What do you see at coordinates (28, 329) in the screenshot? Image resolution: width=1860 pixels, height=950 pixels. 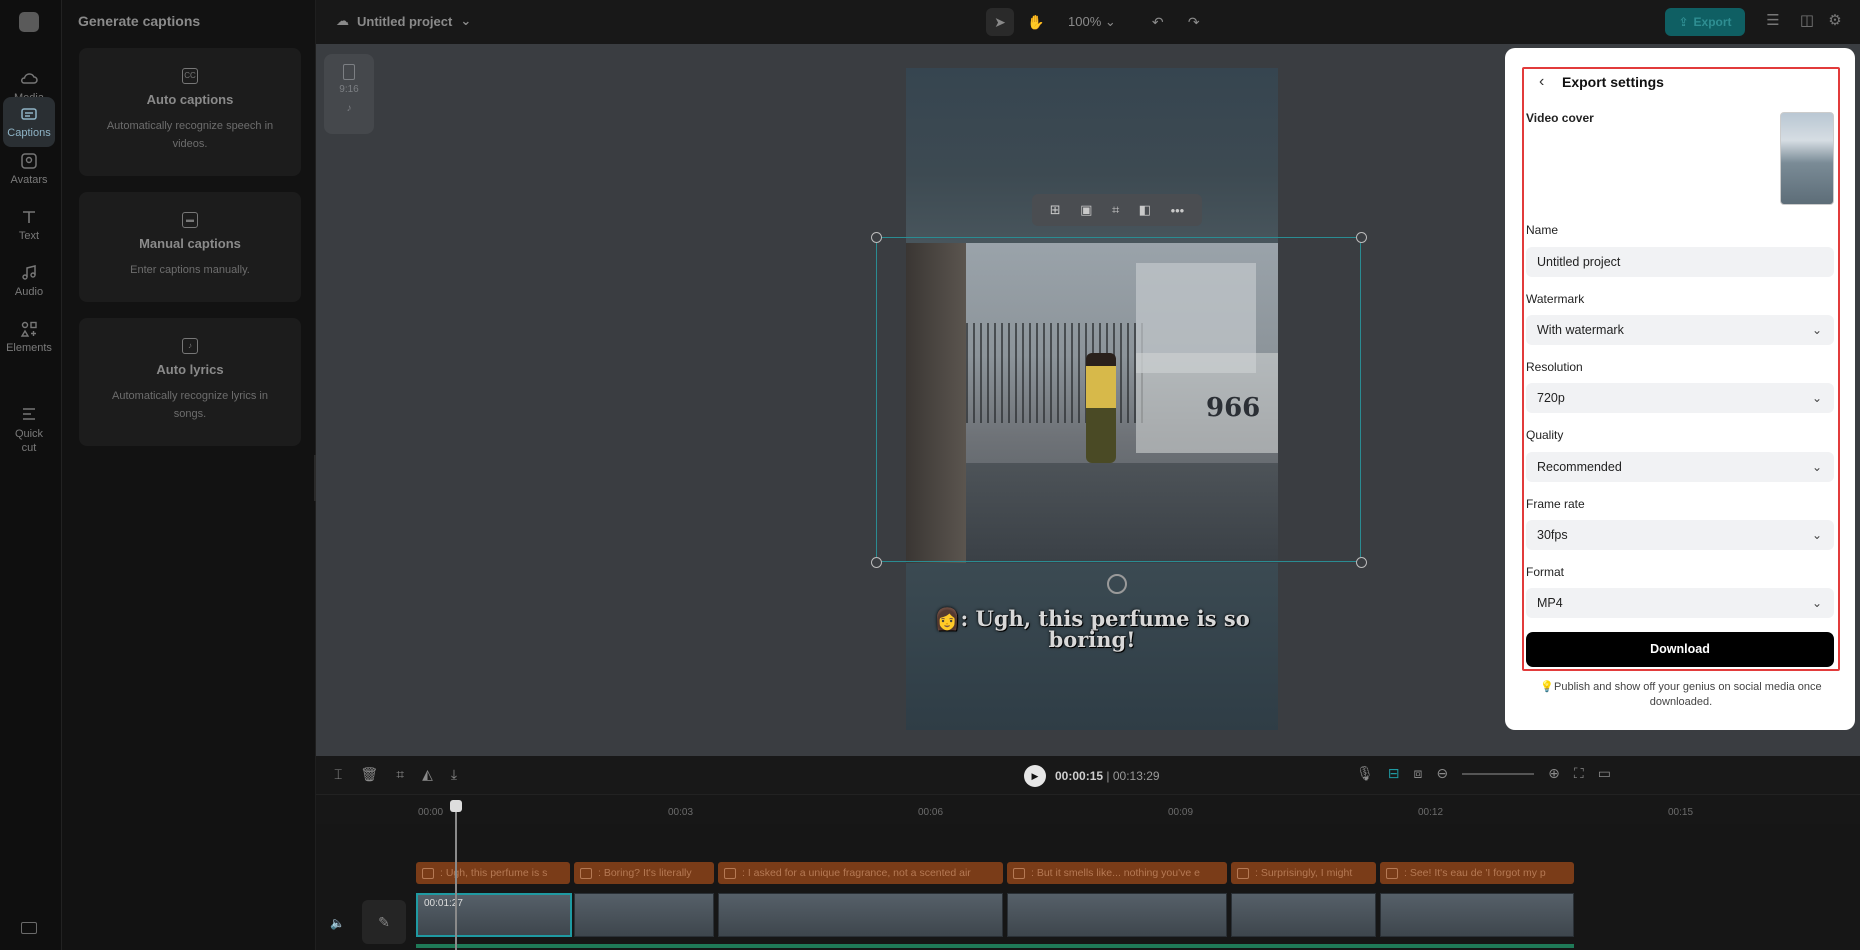 I see `elements-icon` at bounding box center [28, 329].